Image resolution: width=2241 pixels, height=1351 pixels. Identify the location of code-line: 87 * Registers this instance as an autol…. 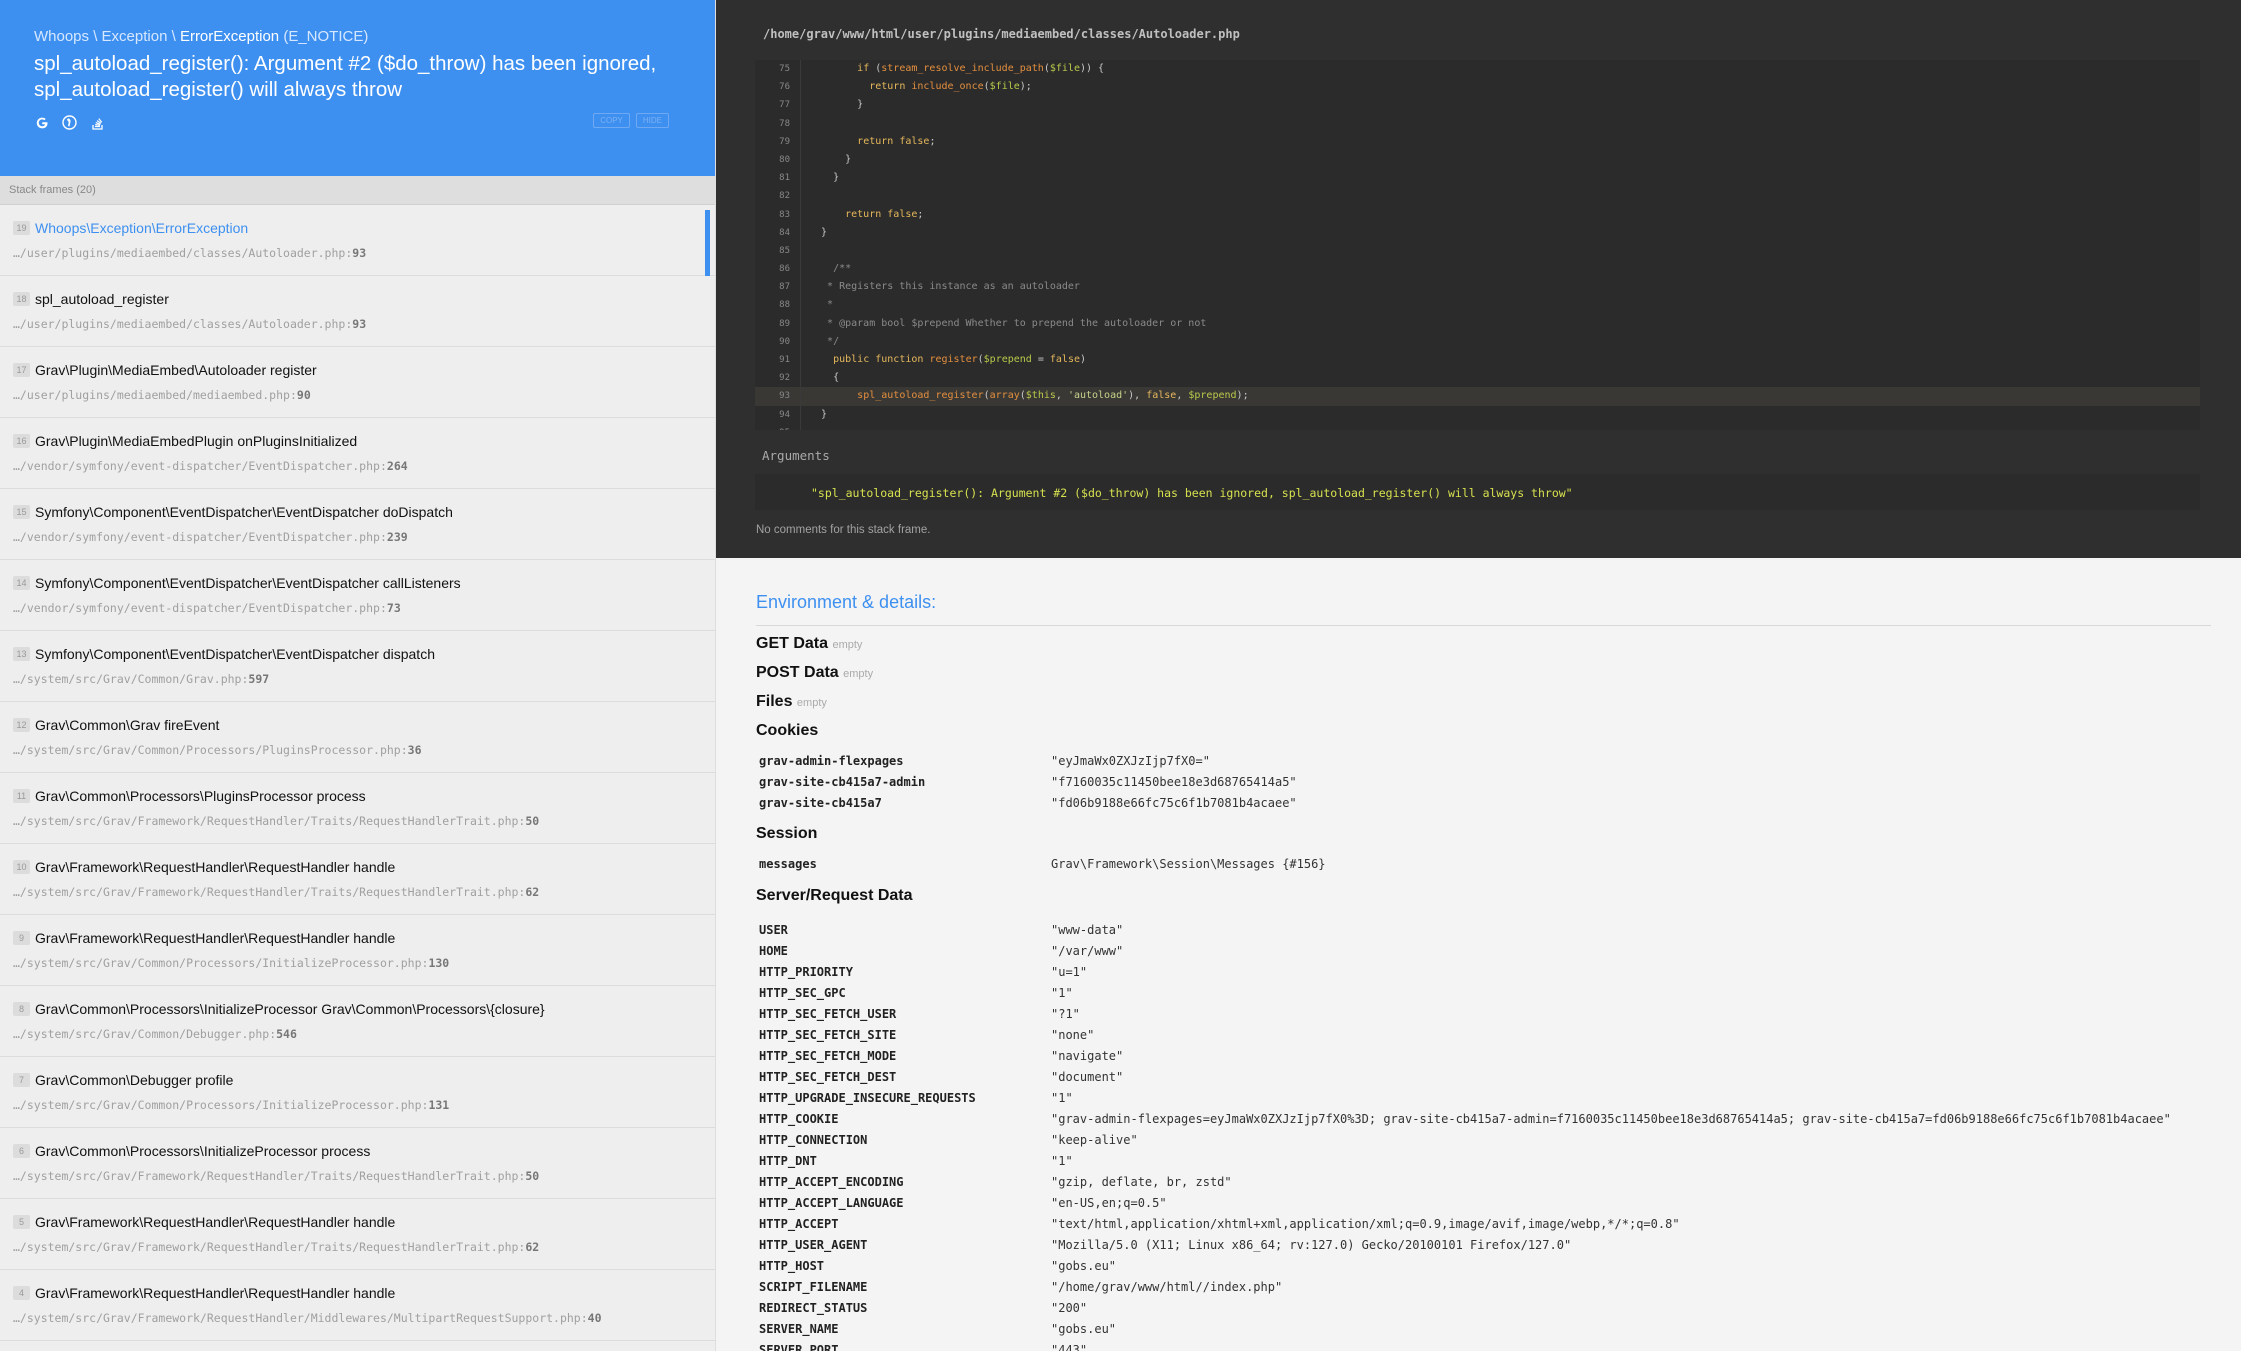
(1477, 287).